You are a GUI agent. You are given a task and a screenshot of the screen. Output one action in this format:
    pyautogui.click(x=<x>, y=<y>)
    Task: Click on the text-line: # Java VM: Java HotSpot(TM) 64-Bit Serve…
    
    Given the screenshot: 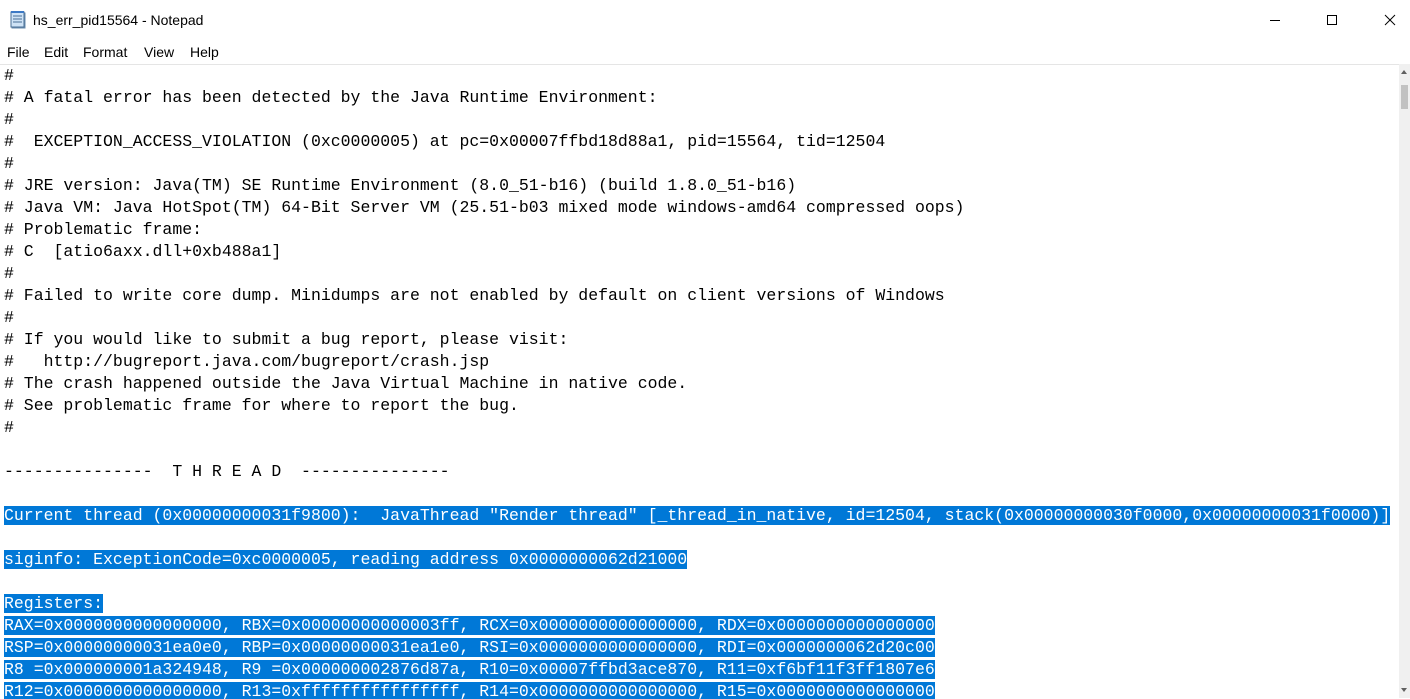 What is the action you would take?
    pyautogui.click(x=697, y=208)
    